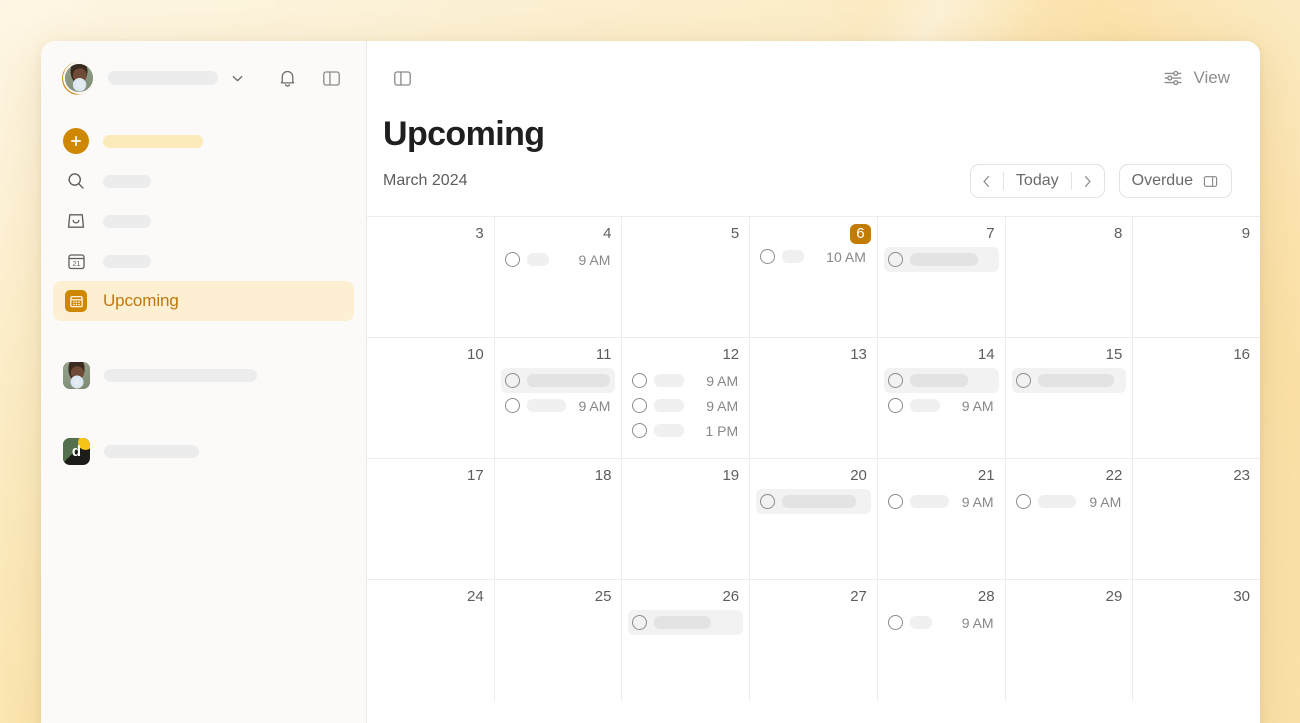 The height and width of the screenshot is (723, 1300). What do you see at coordinates (1114, 596) in the screenshot?
I see `day-number: 29` at bounding box center [1114, 596].